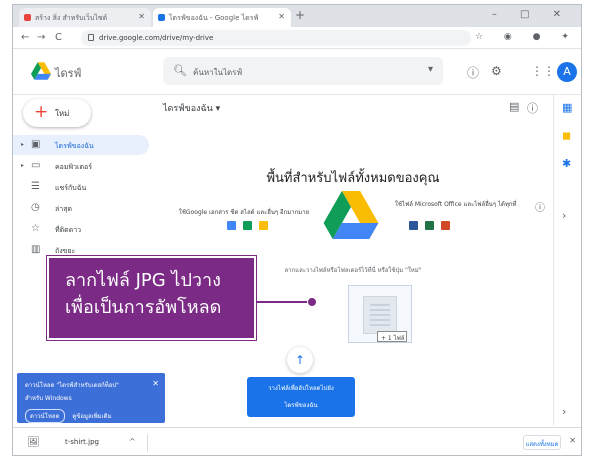 The image size is (592, 462). I want to click on sheets-icon, so click(247, 225).